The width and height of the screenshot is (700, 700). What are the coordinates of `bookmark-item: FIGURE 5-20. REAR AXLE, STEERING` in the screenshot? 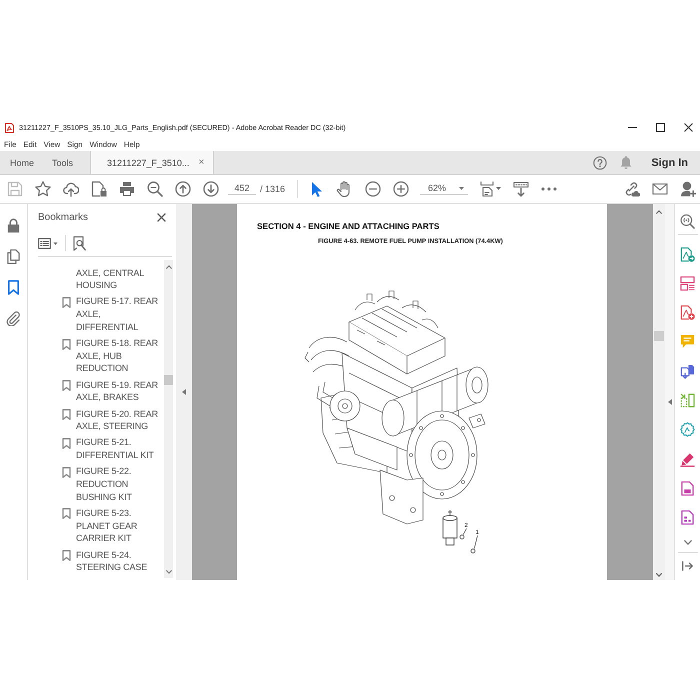 It's located at (96, 420).